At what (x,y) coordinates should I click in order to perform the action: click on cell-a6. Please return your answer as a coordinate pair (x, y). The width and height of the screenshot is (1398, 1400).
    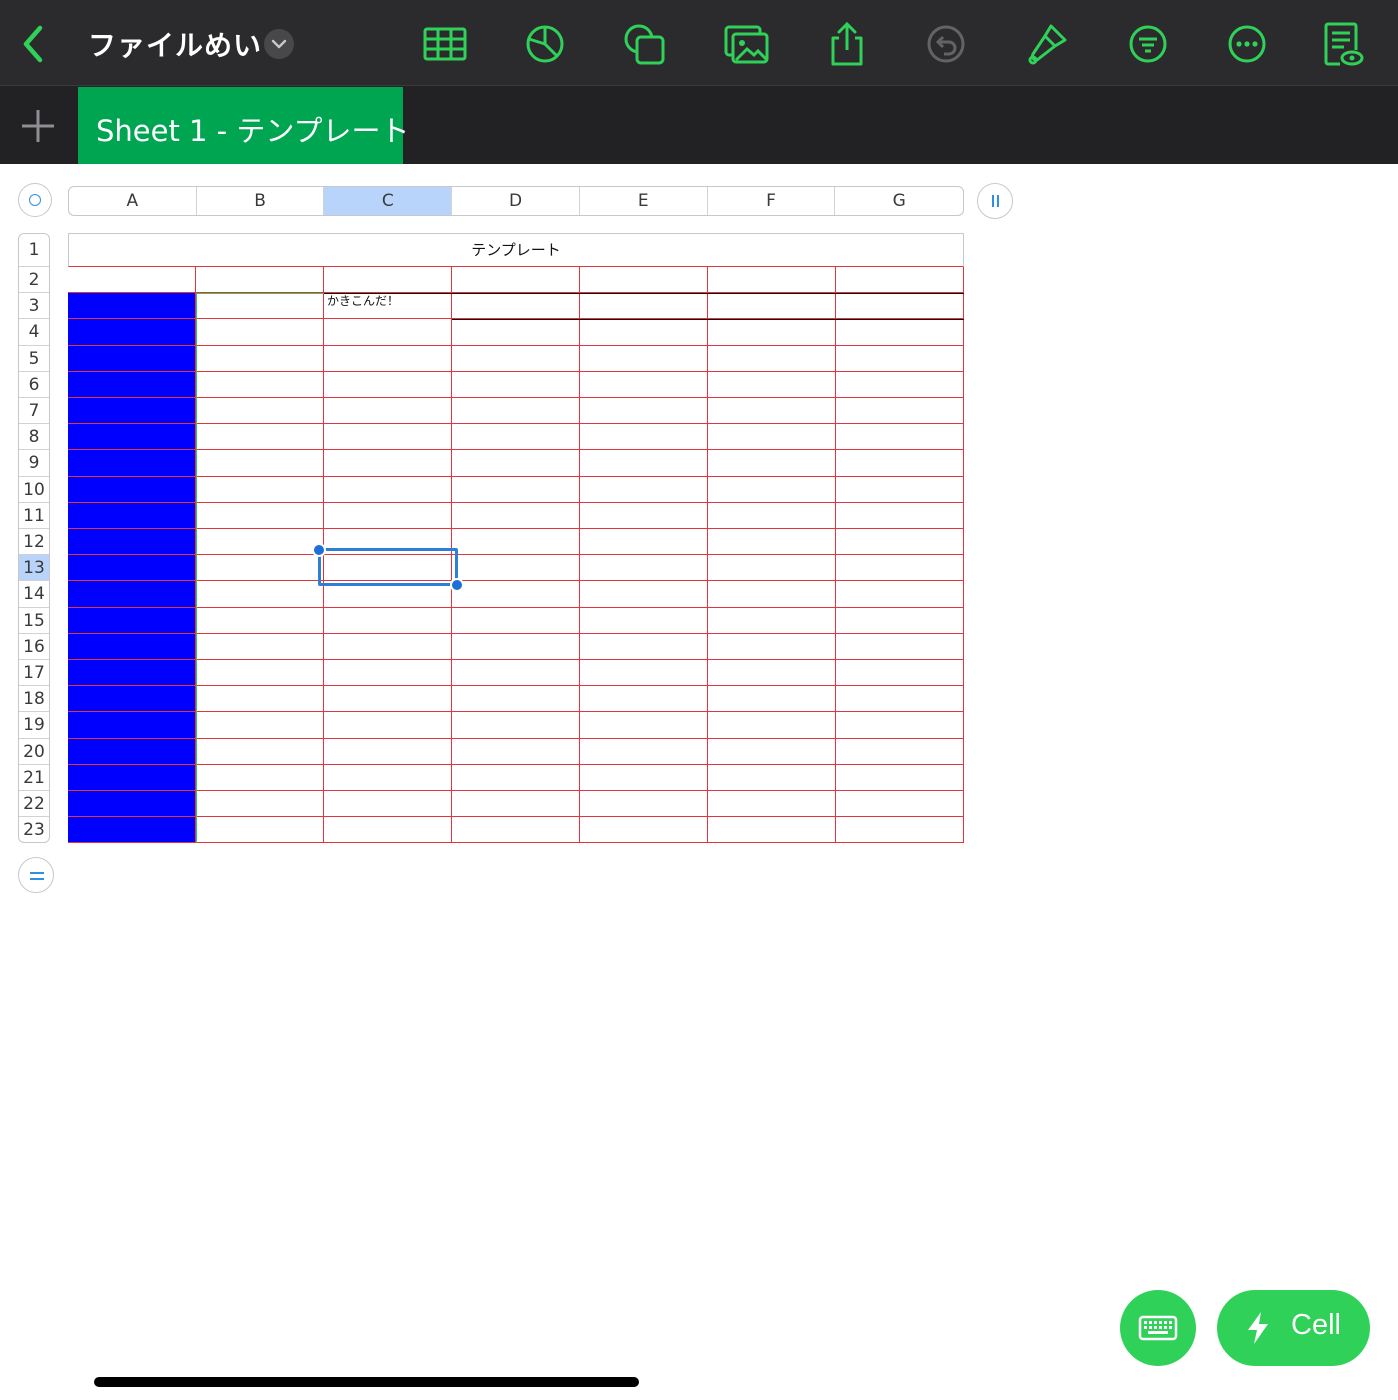
    Looking at the image, I should click on (132, 384).